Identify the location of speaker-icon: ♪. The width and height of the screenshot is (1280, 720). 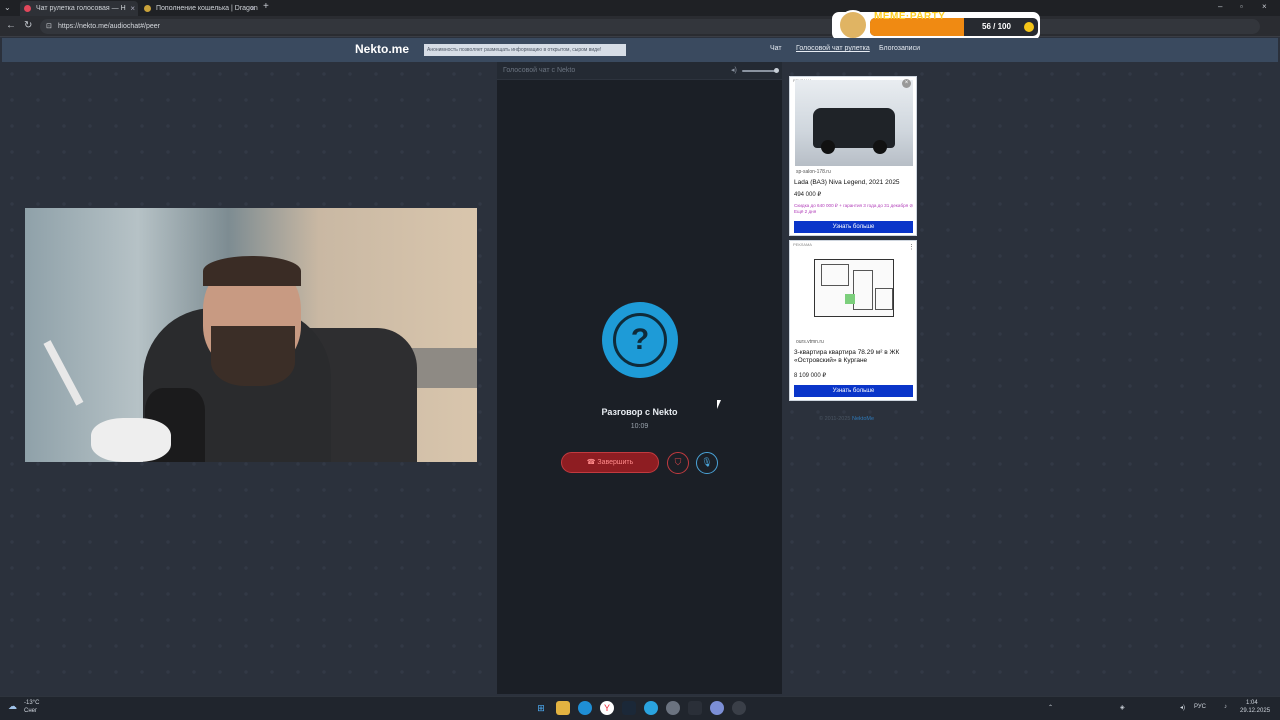
(1225, 707).